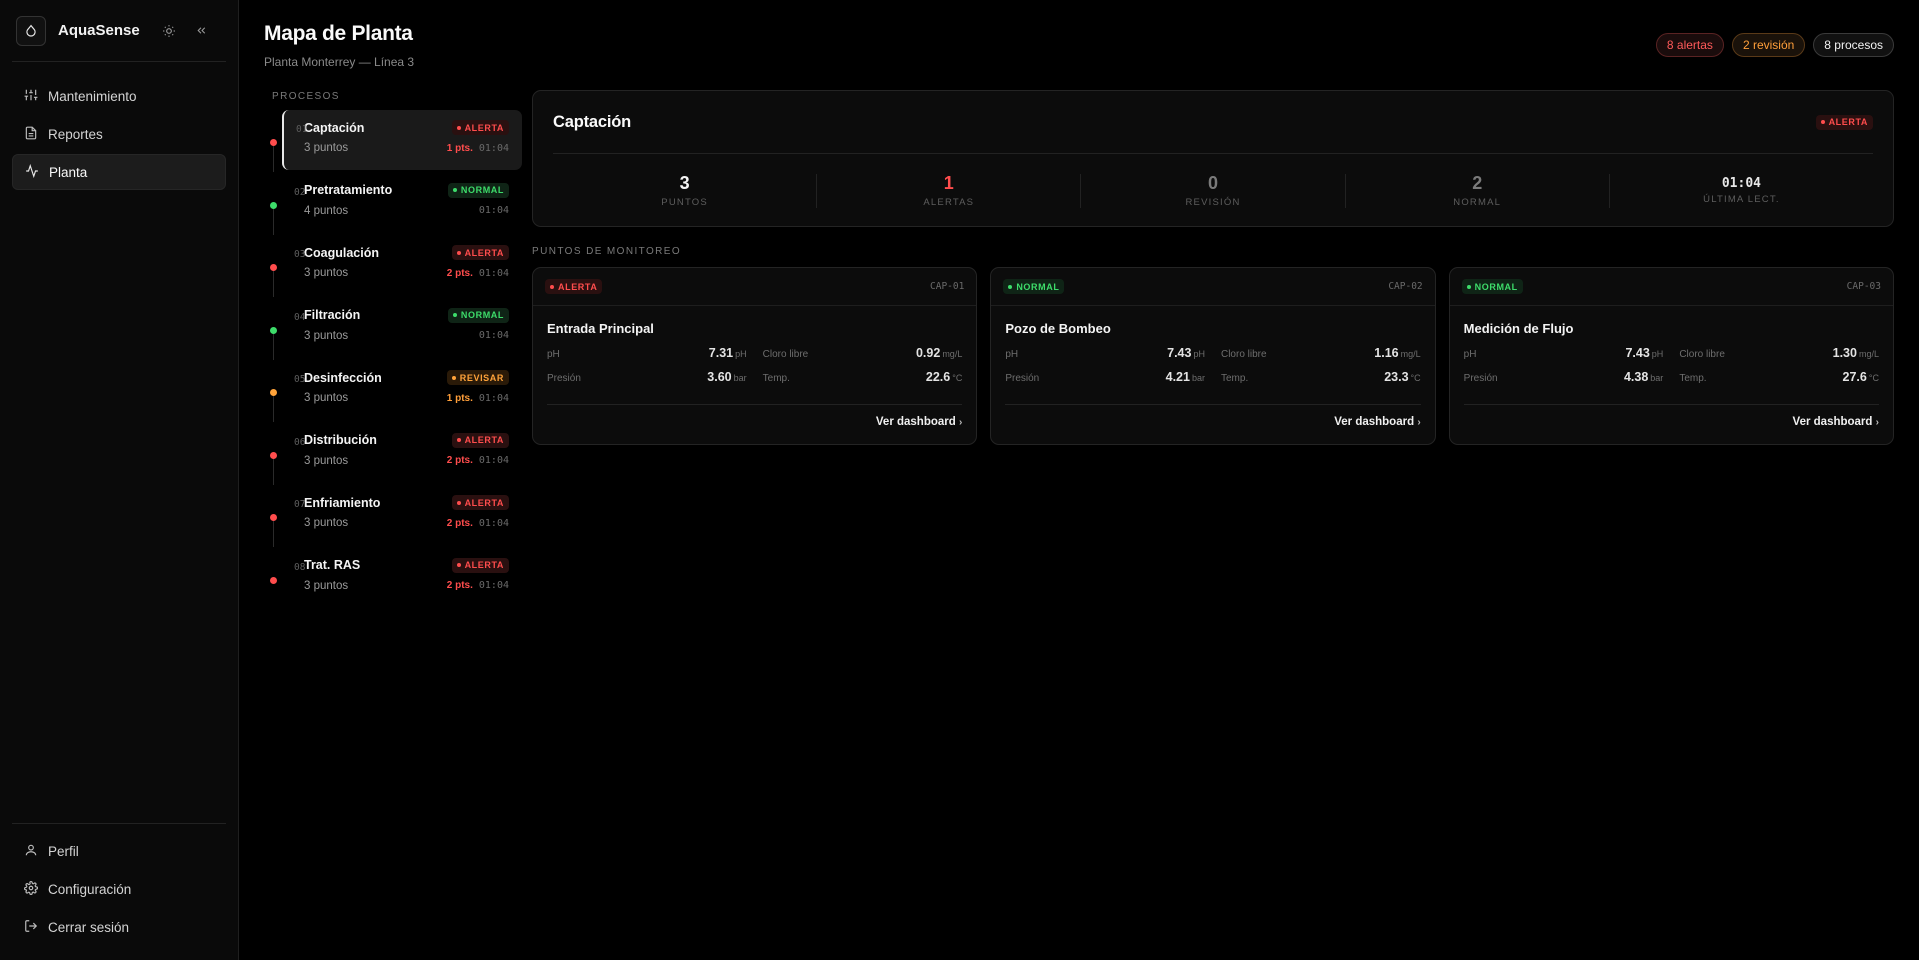 This screenshot has width=1919, height=960. Describe the element at coordinates (1213, 183) in the screenshot. I see `stat-value: 0` at that location.